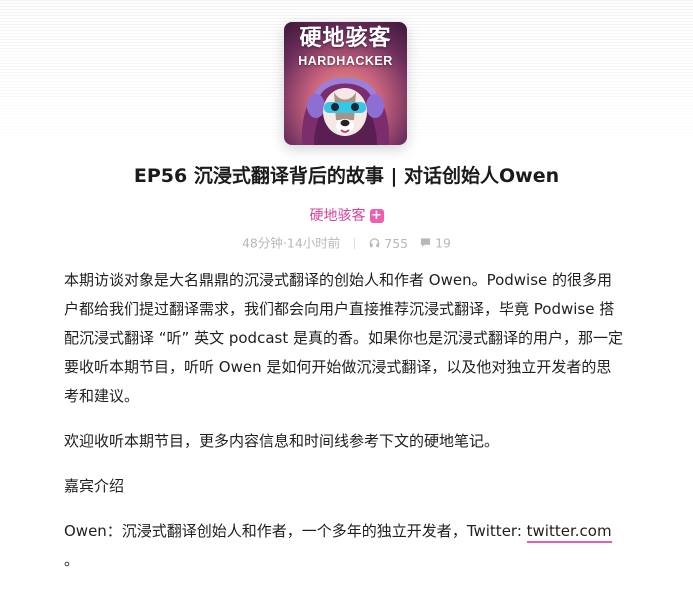 The width and height of the screenshot is (693, 597). I want to click on cover-title-en: HARDHACKER, so click(345, 61).